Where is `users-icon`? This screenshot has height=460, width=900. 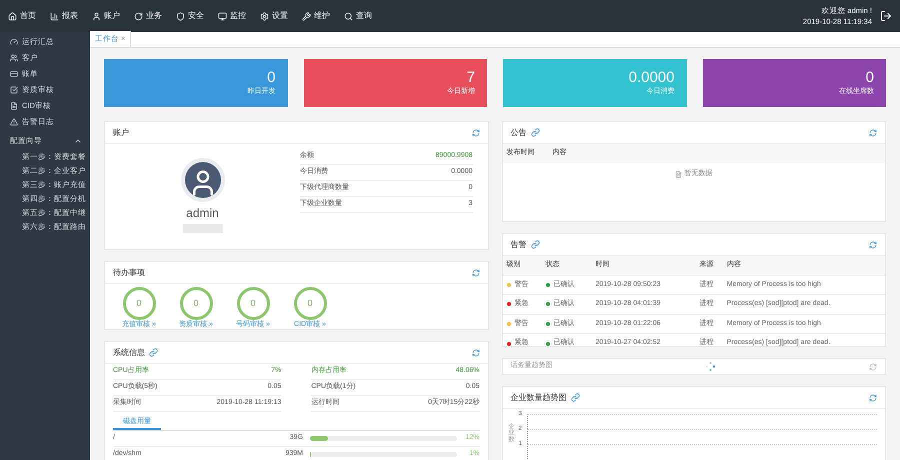
users-icon is located at coordinates (14, 58).